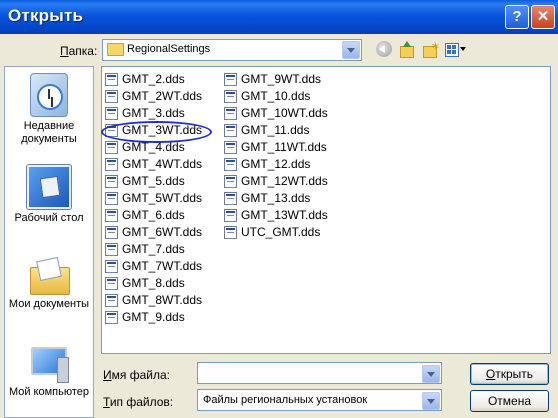  I want to click on file-item: GMT_7.dds, so click(153, 249).